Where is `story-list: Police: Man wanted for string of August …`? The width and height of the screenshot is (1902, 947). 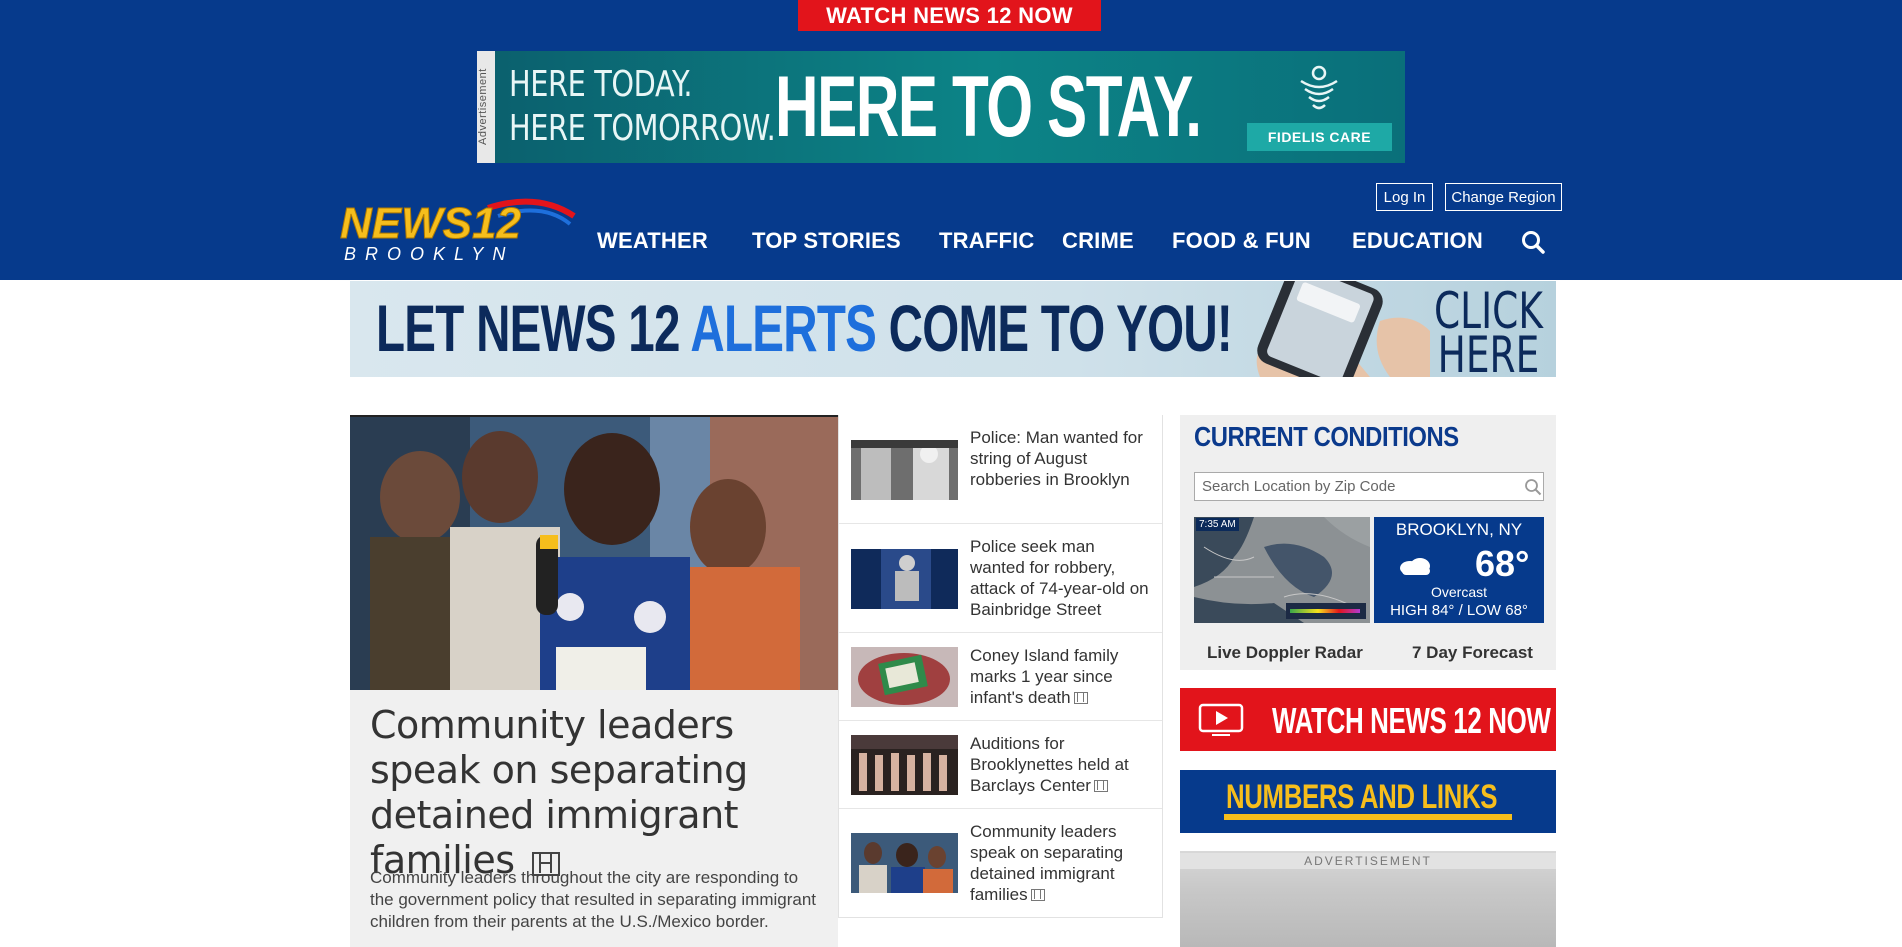
story-list: Police: Man wanted for string of August … is located at coordinates (1000, 666).